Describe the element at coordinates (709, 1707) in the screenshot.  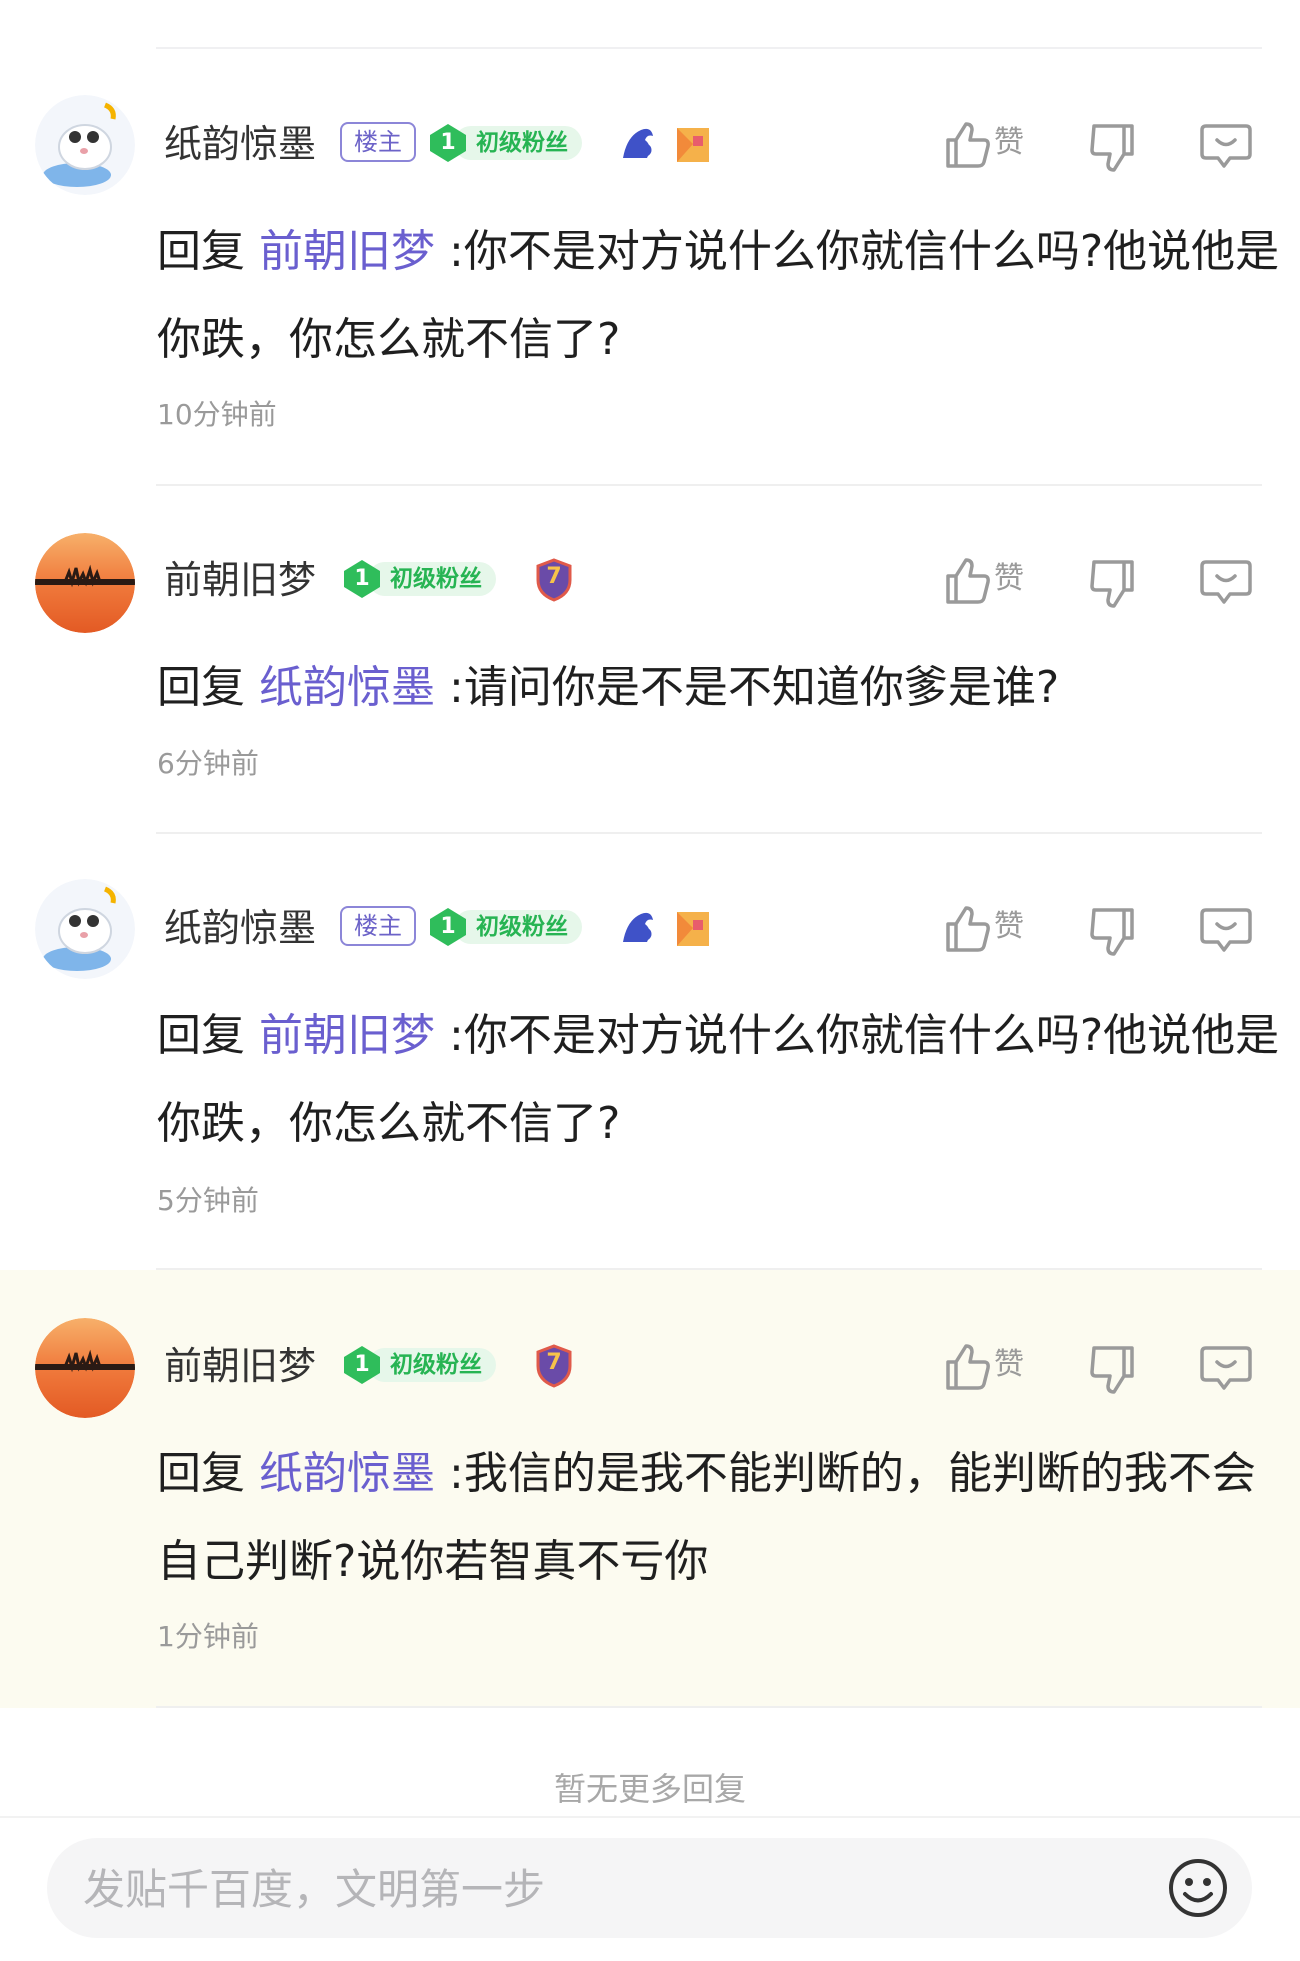
I see `divider` at that location.